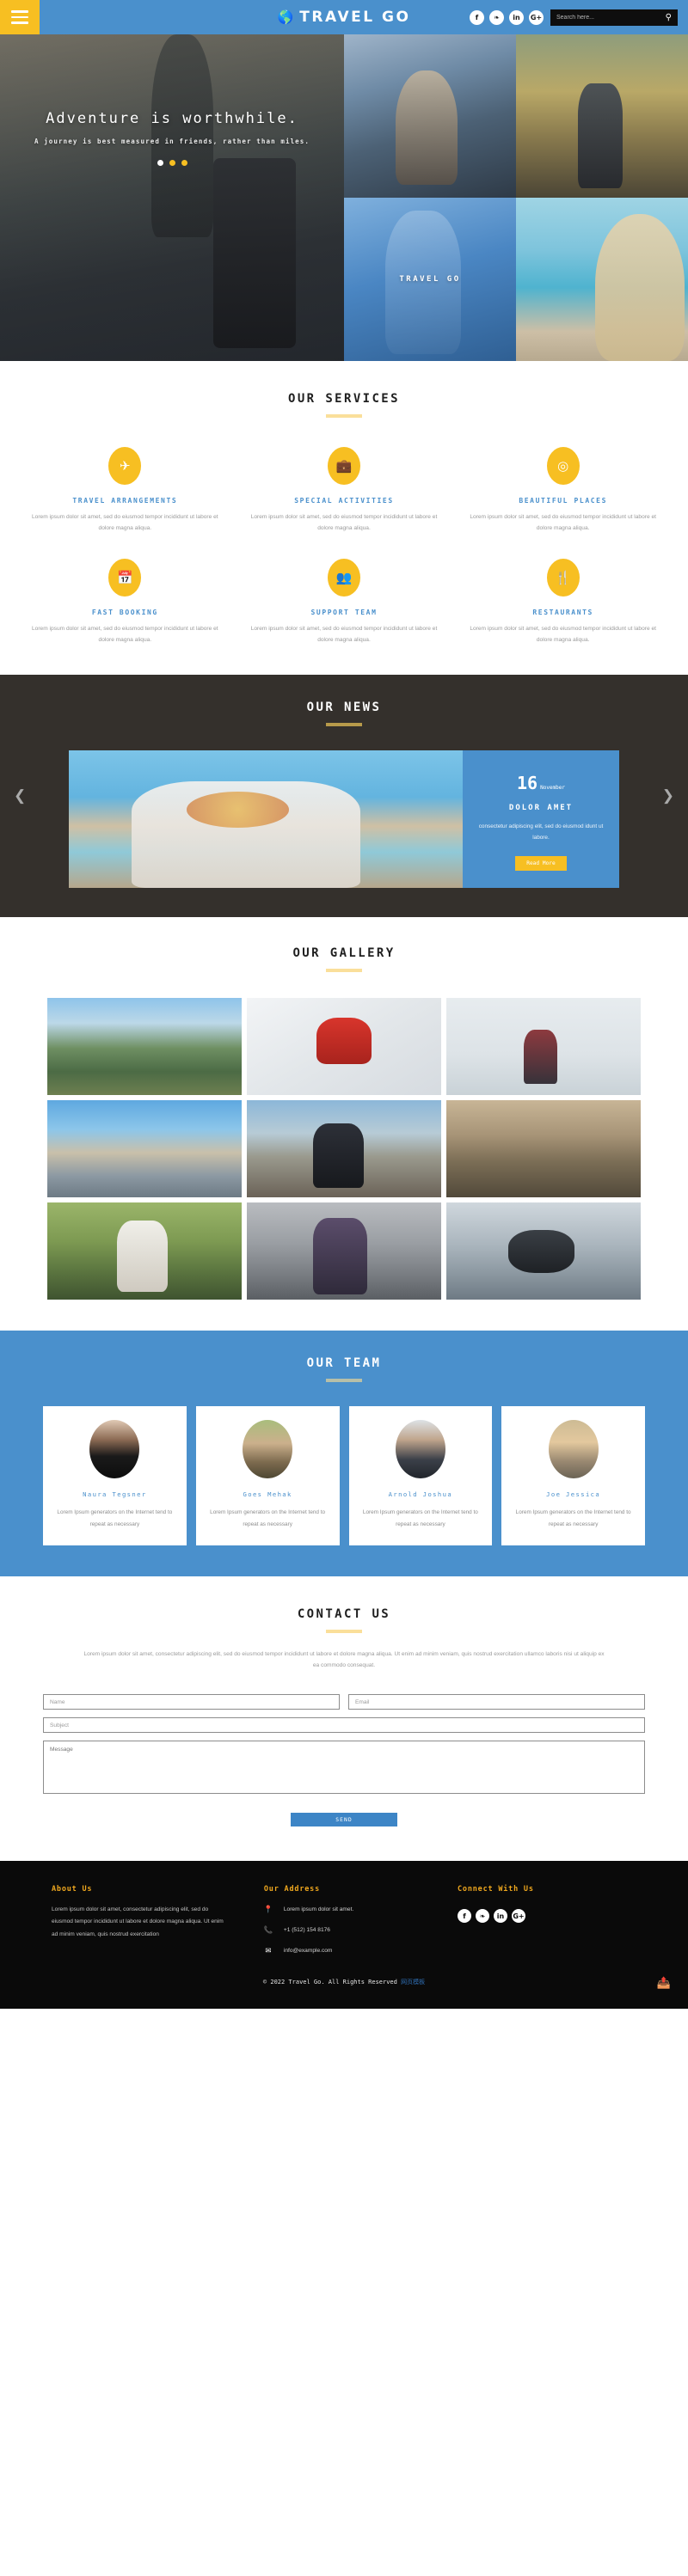 This screenshot has height=2576, width=688. What do you see at coordinates (344, 612) in the screenshot?
I see `service-name: SUPPORT TEAM` at bounding box center [344, 612].